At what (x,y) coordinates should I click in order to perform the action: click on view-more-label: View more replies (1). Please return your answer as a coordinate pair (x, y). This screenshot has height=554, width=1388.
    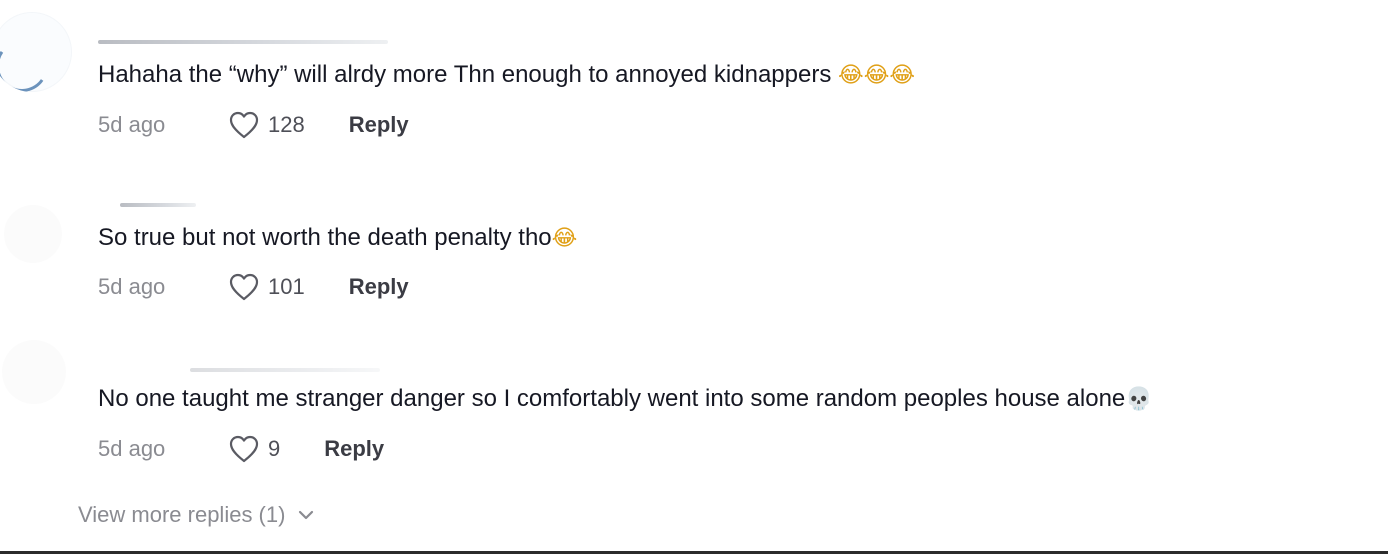
    Looking at the image, I should click on (182, 514).